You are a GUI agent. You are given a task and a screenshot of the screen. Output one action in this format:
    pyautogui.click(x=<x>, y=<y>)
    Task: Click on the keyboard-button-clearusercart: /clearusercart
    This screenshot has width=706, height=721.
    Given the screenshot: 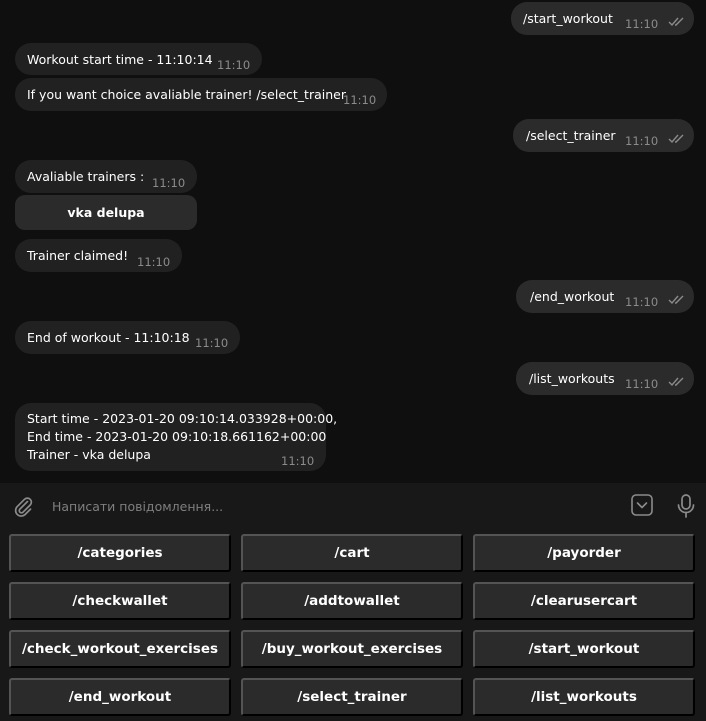 What is the action you would take?
    pyautogui.click(x=584, y=601)
    